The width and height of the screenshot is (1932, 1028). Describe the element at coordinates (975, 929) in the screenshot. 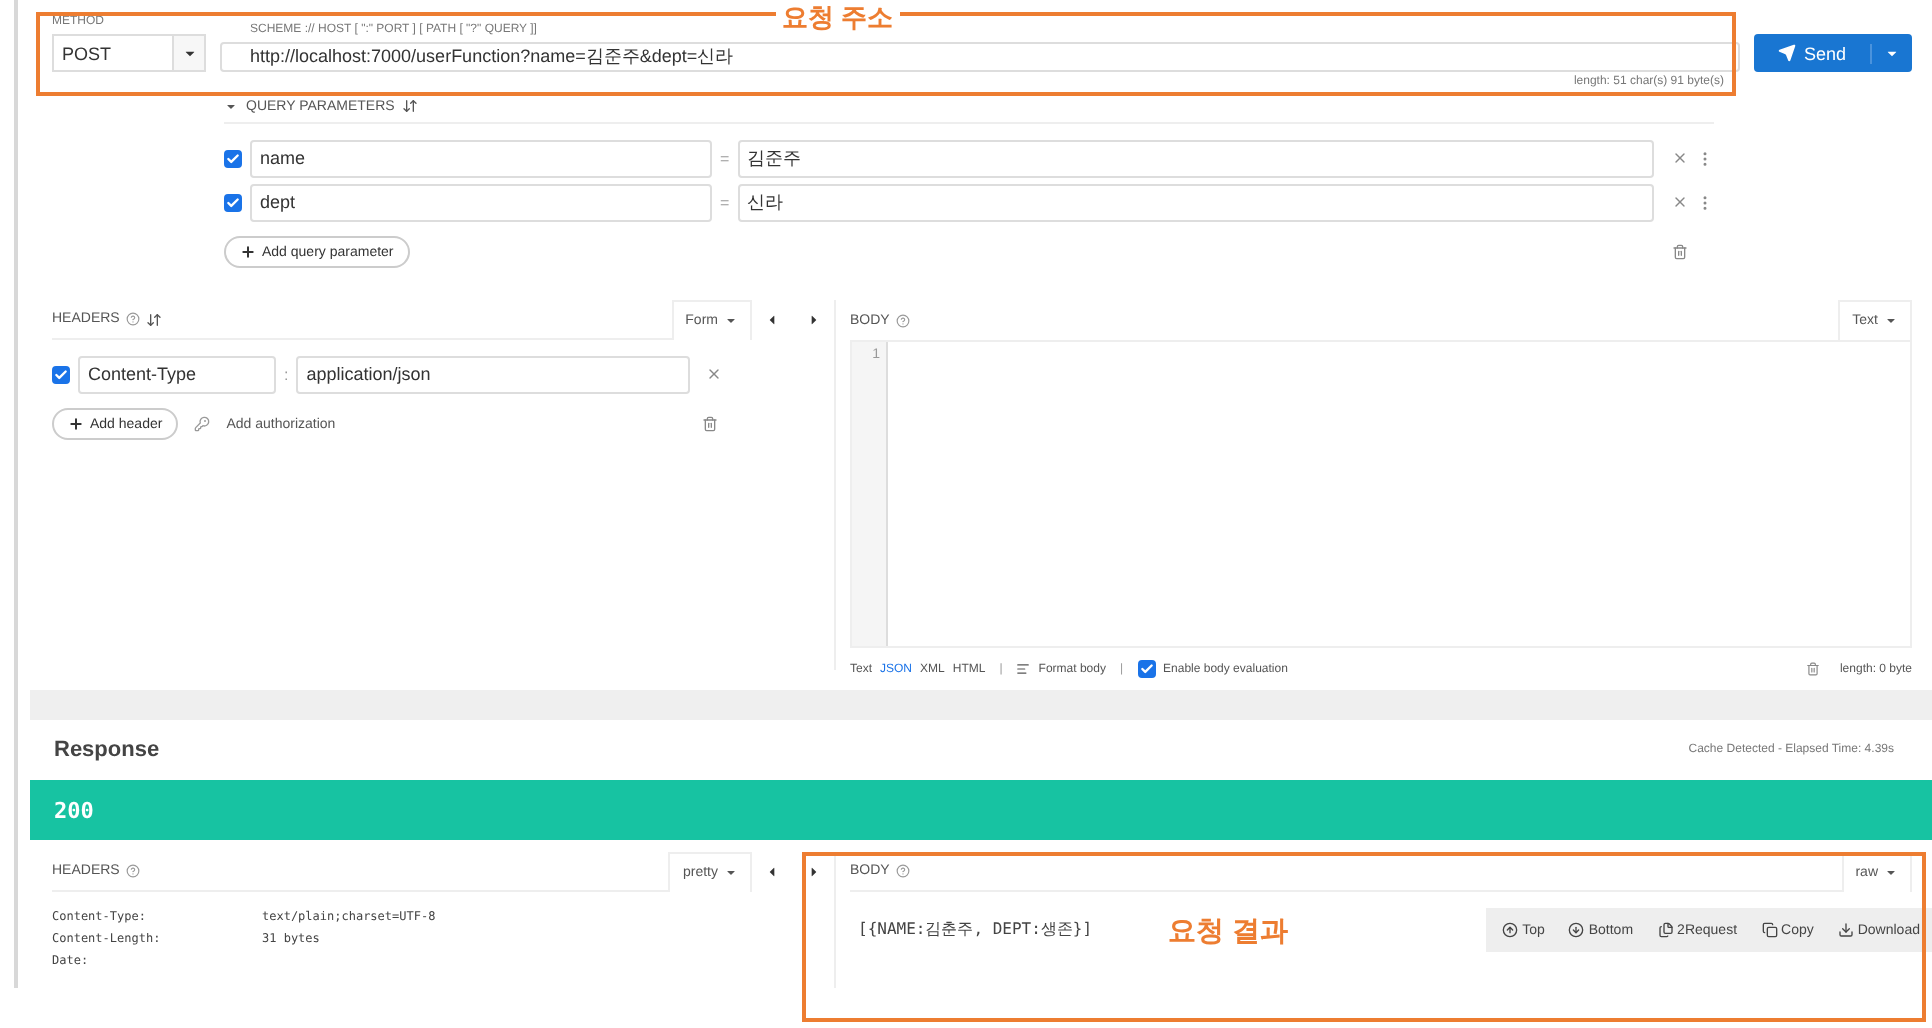

I see `response-body-text: [{NAME:김춘주, DEPT:생존}]` at that location.